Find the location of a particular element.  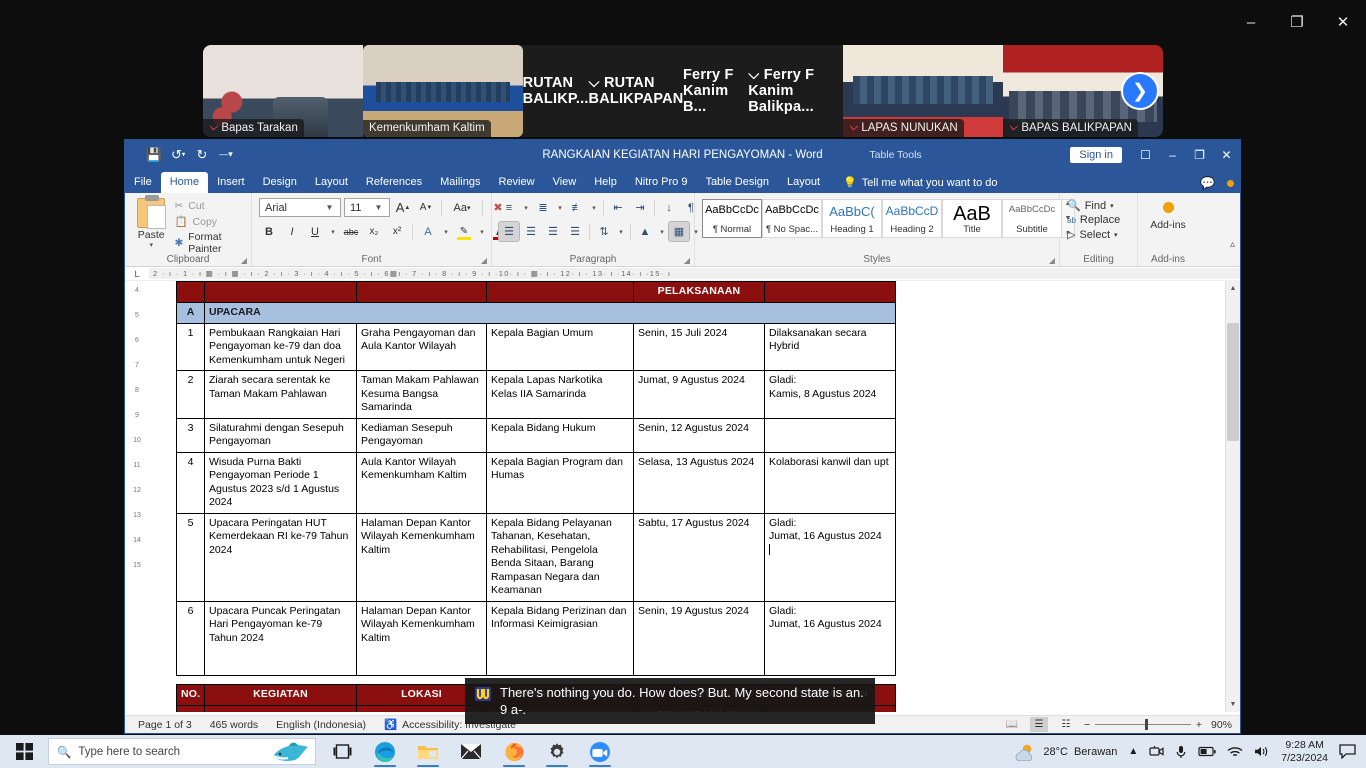

print-layout-icon: ☰ is located at coordinates (1038, 724).